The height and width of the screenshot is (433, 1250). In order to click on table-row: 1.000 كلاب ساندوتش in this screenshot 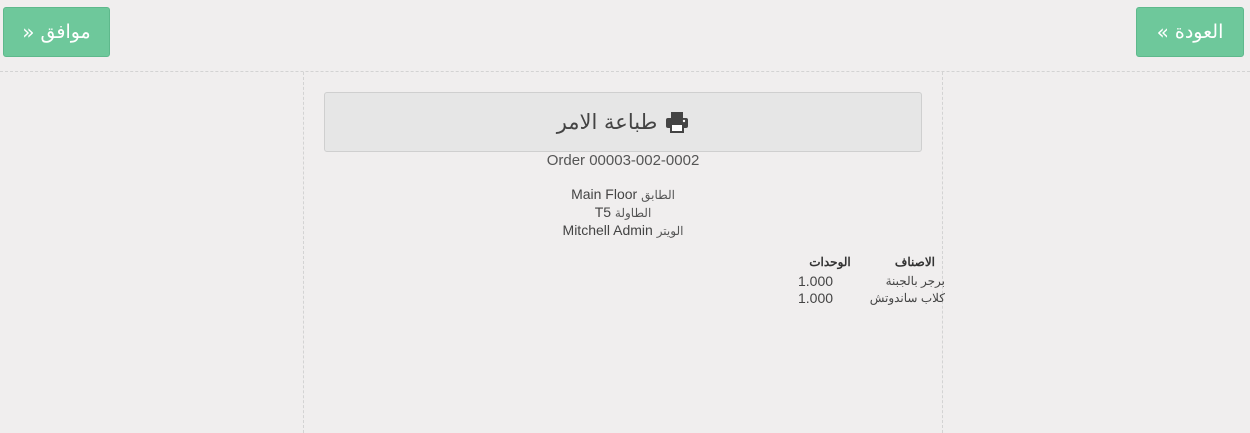, I will do `click(867, 298)`.